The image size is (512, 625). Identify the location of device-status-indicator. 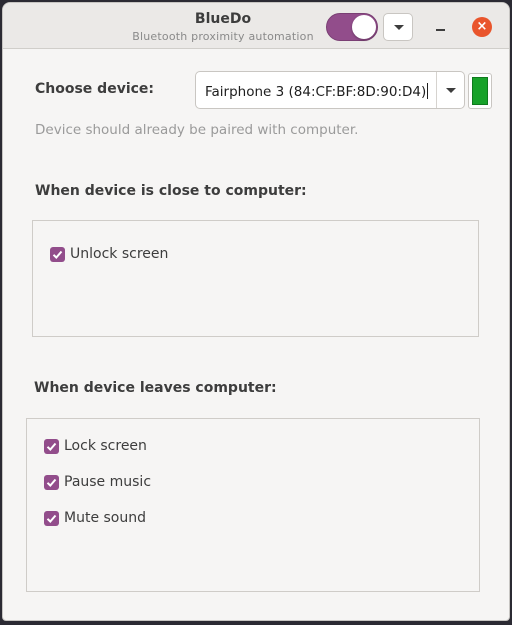
(480, 91).